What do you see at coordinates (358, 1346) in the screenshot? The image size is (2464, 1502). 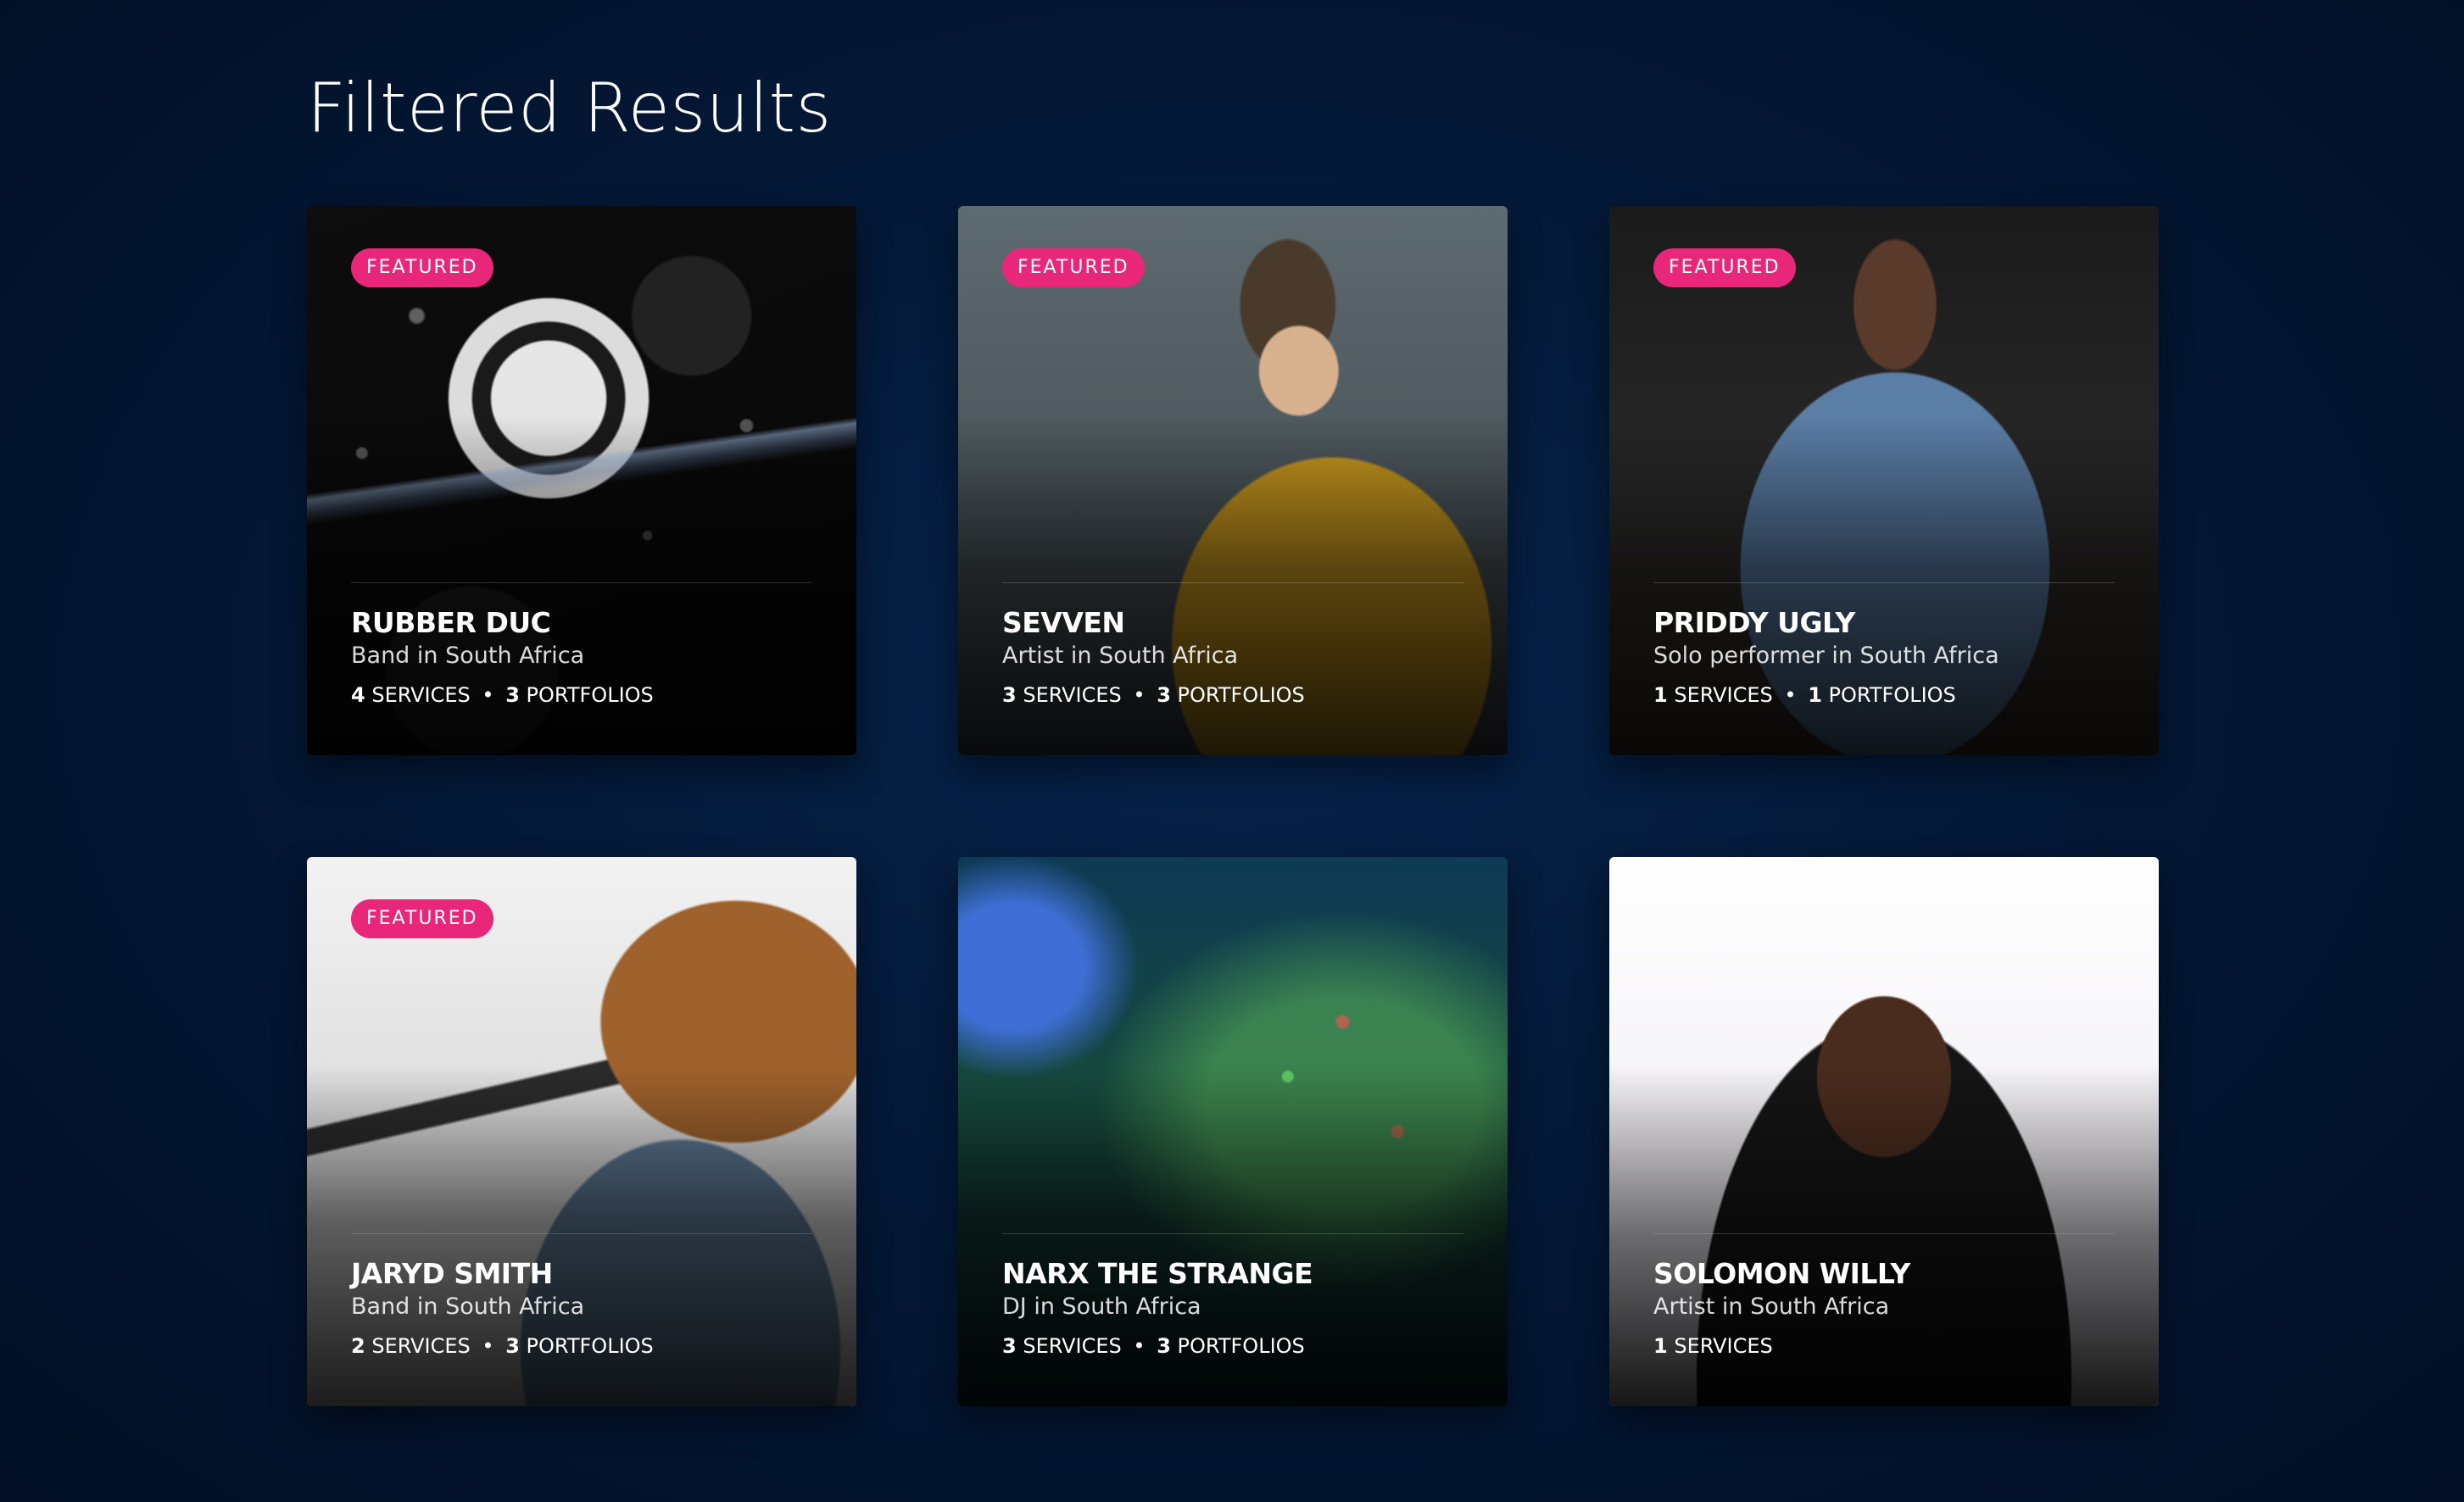 I see `services-count: 2` at bounding box center [358, 1346].